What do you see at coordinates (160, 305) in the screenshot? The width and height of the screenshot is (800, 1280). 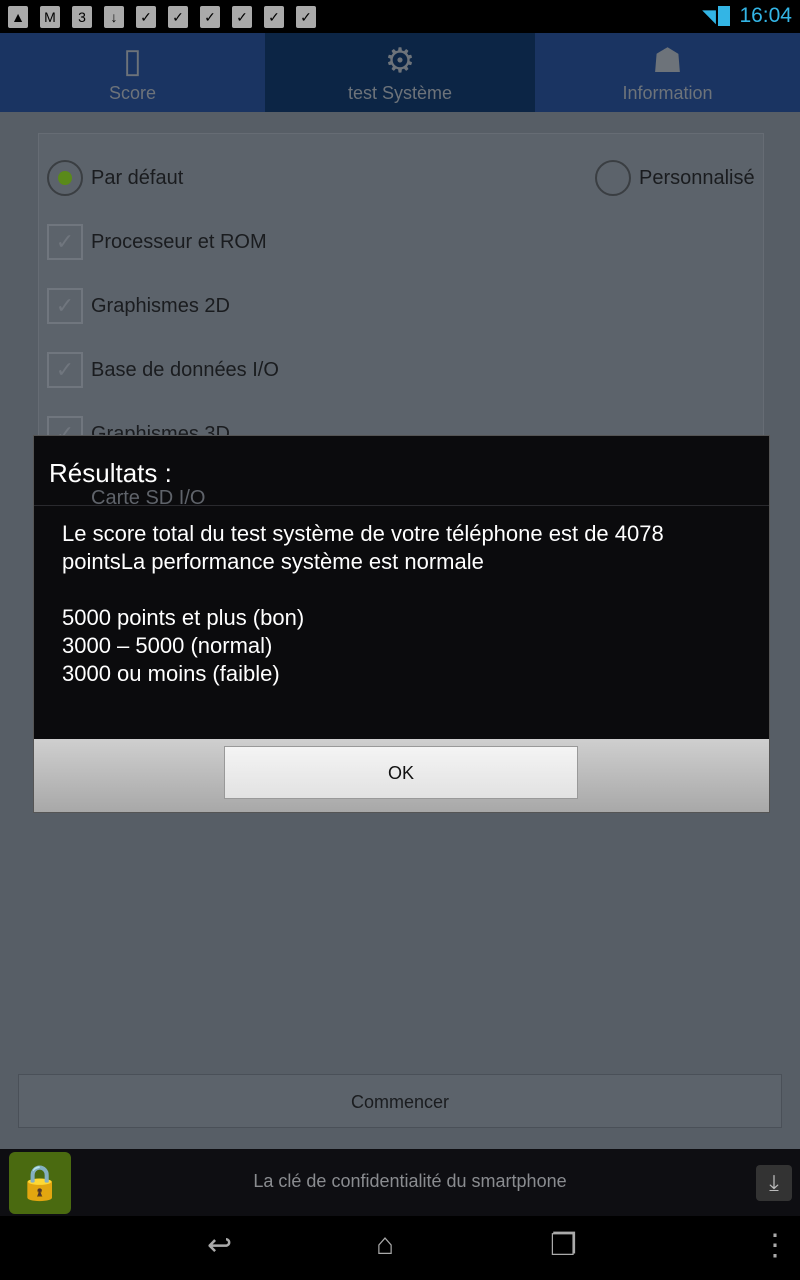 I see `checkbox-label: Graphismes 2D` at bounding box center [160, 305].